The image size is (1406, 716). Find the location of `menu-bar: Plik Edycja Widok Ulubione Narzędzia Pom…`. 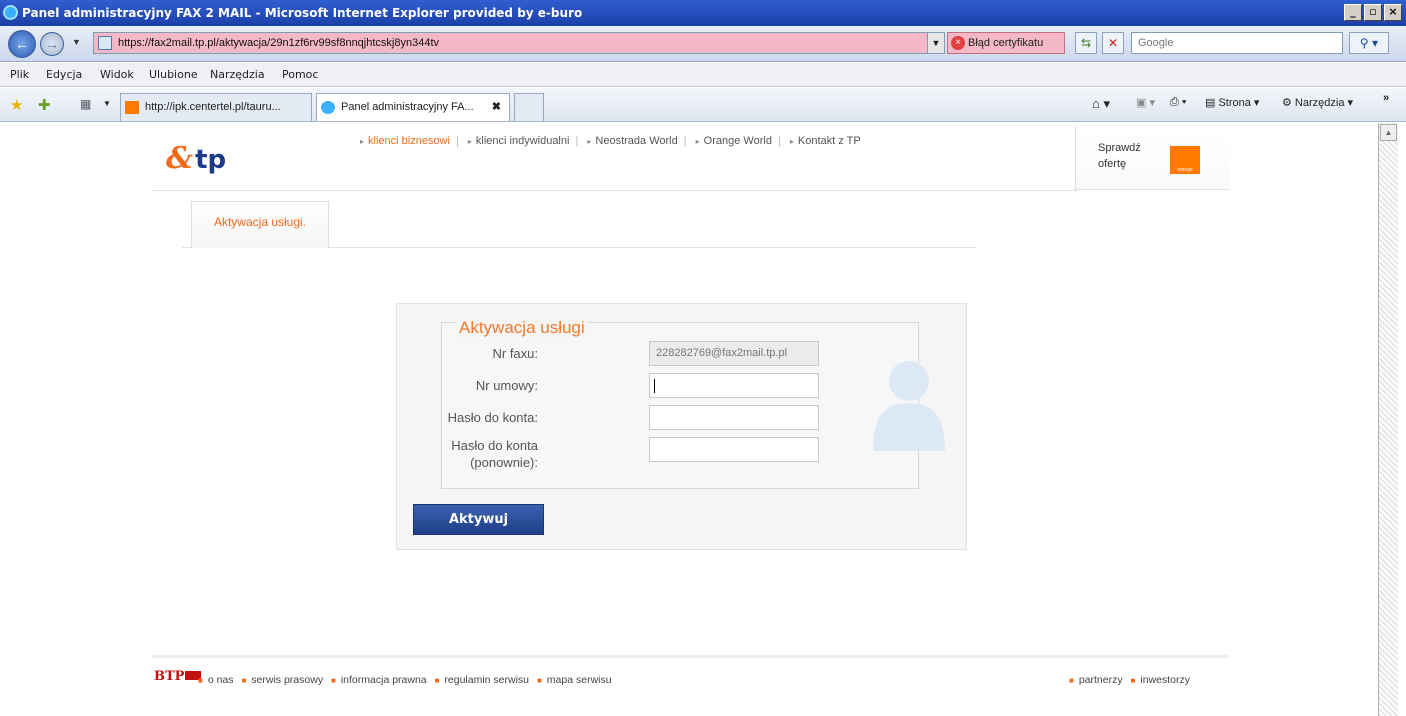

menu-bar: Plik Edycja Widok Ulubione Narzędzia Pom… is located at coordinates (703, 75).